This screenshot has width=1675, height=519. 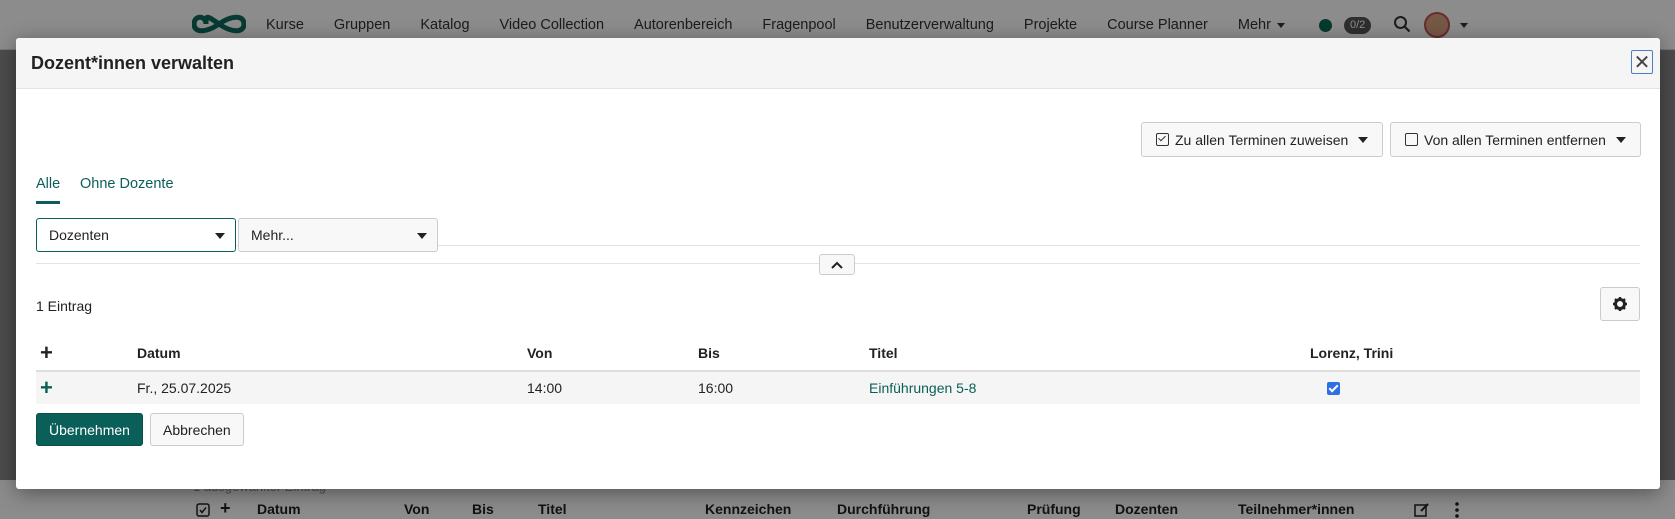 What do you see at coordinates (197, 429) in the screenshot?
I see `cancel-button: Abbrechen` at bounding box center [197, 429].